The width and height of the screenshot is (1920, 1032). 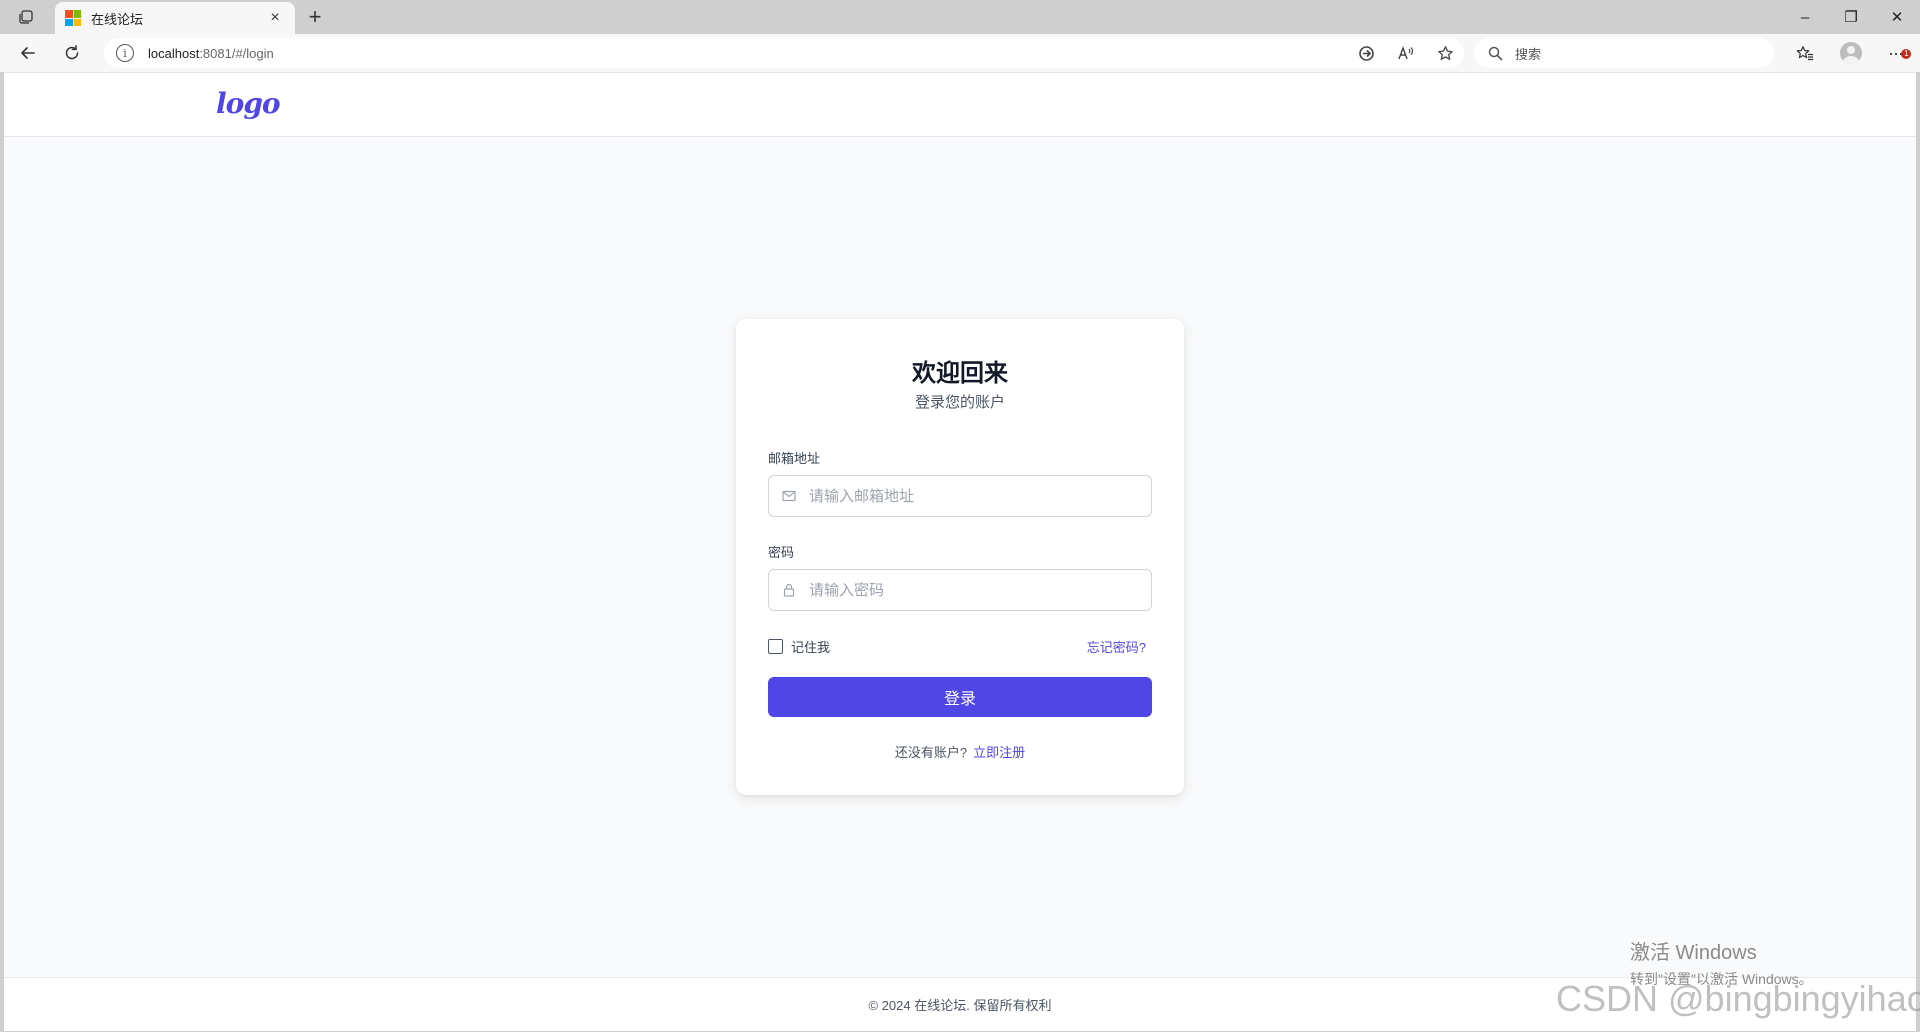 What do you see at coordinates (117, 19) in the screenshot?
I see `tab-title: 在线论坛` at bounding box center [117, 19].